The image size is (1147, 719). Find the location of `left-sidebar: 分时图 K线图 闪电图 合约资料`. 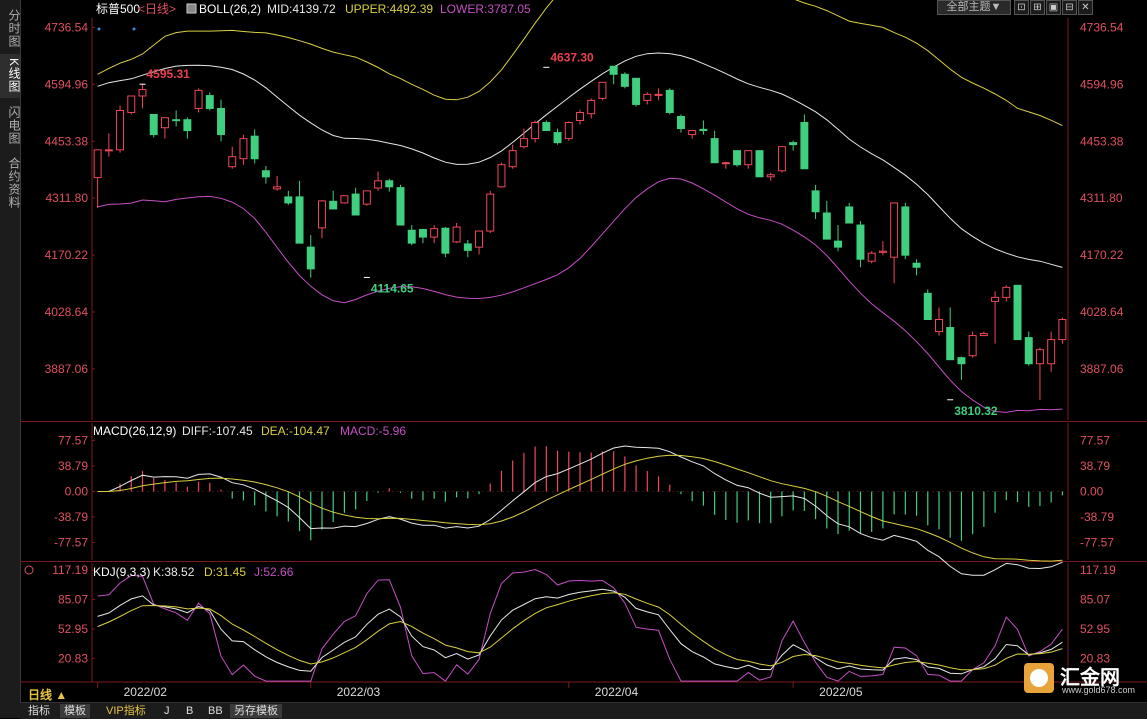

left-sidebar: 分时图 K线图 闪电图 合约资料 is located at coordinates (10, 359).